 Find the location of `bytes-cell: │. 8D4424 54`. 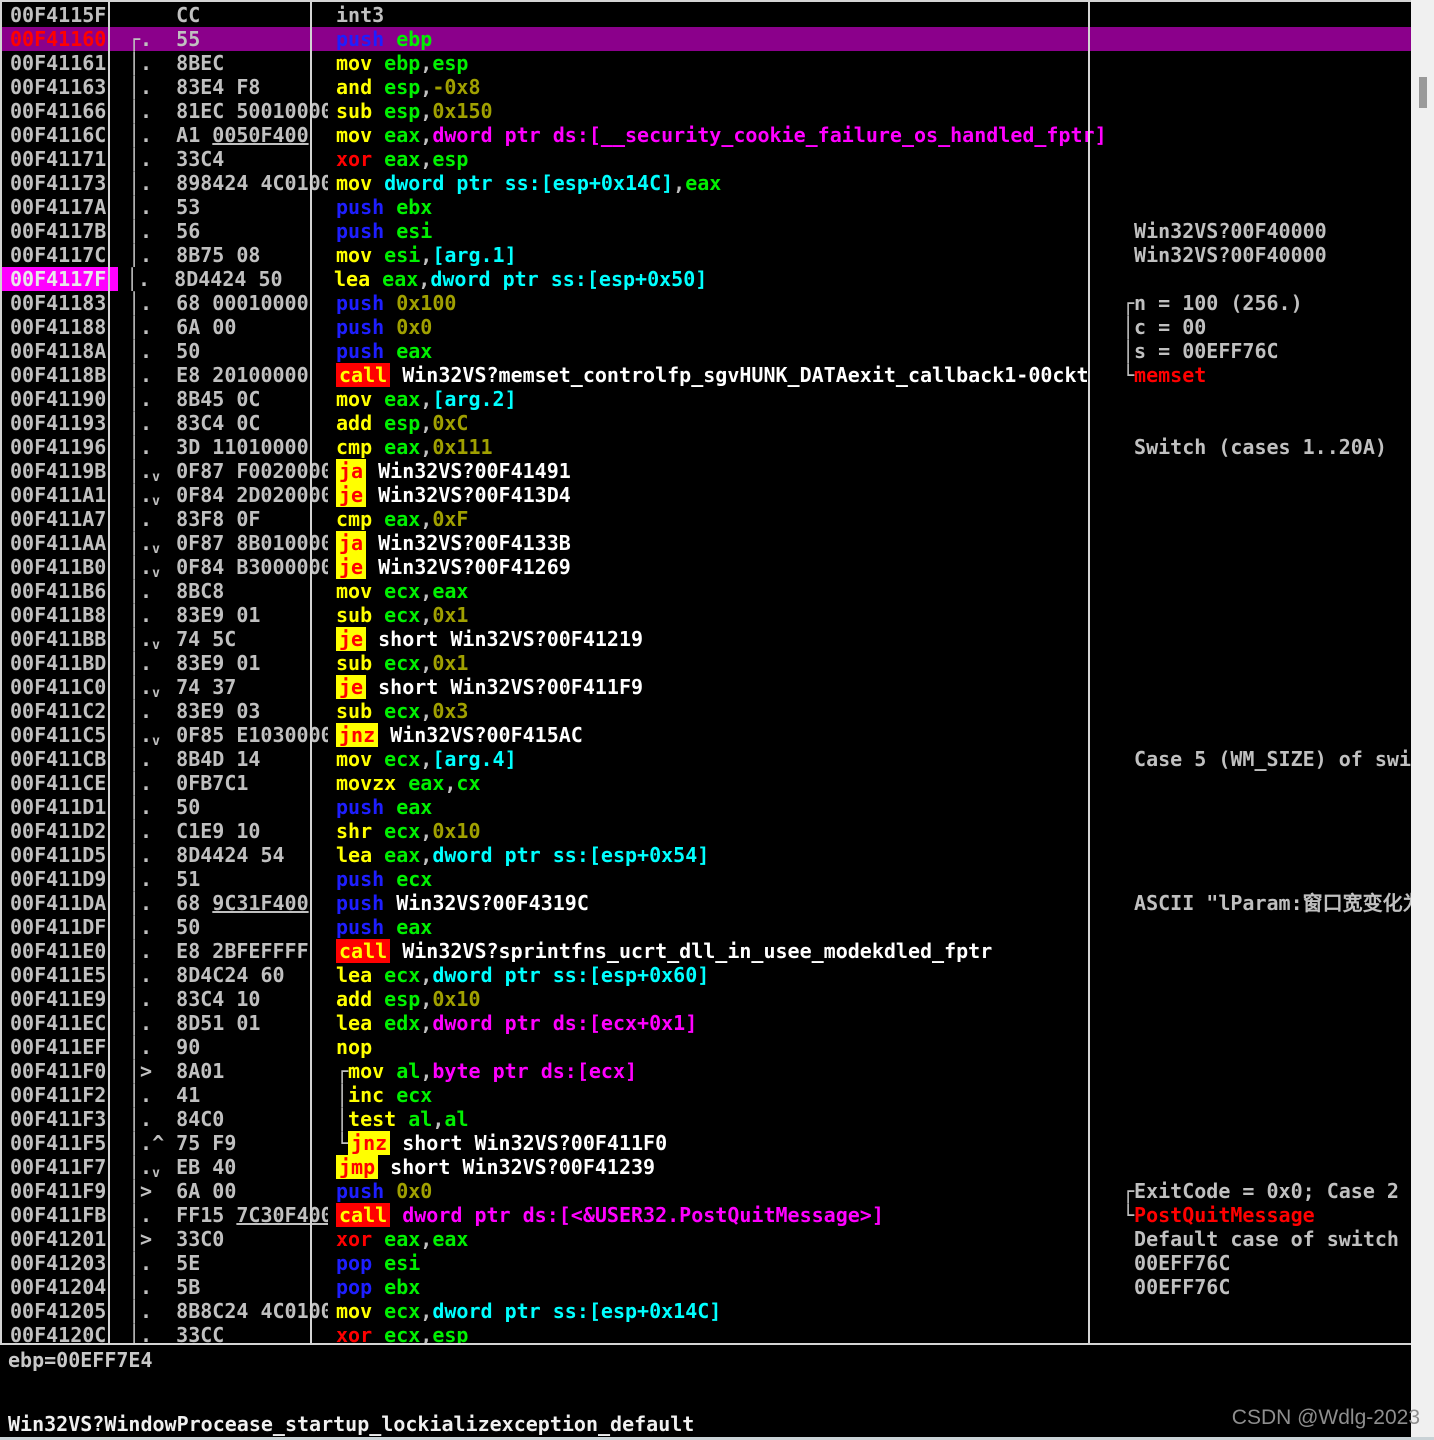

bytes-cell: │. 8D4424 54 is located at coordinates (224, 855).